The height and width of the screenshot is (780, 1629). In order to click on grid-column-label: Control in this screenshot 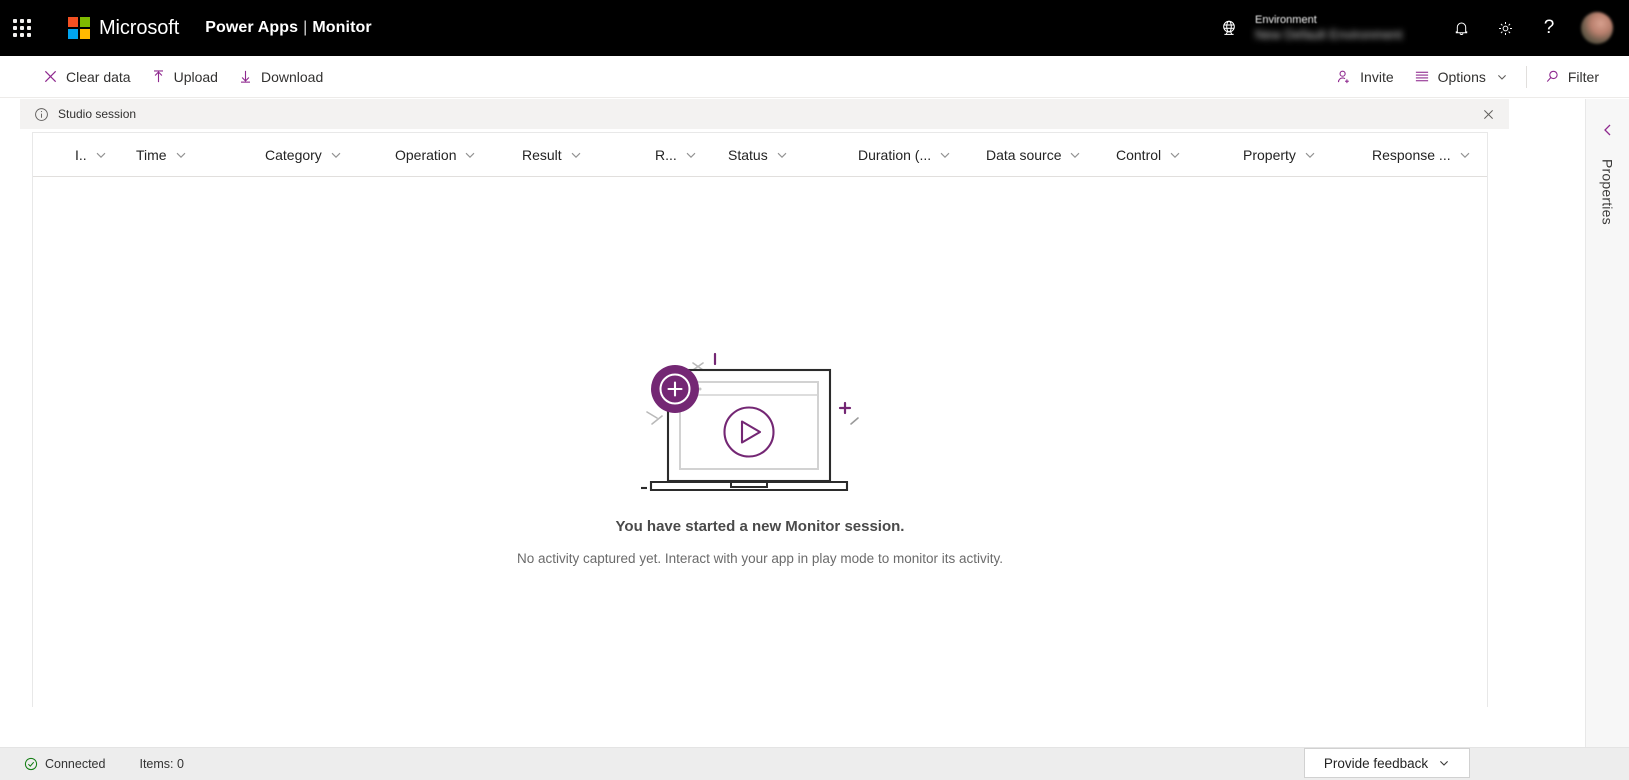, I will do `click(1139, 154)`.